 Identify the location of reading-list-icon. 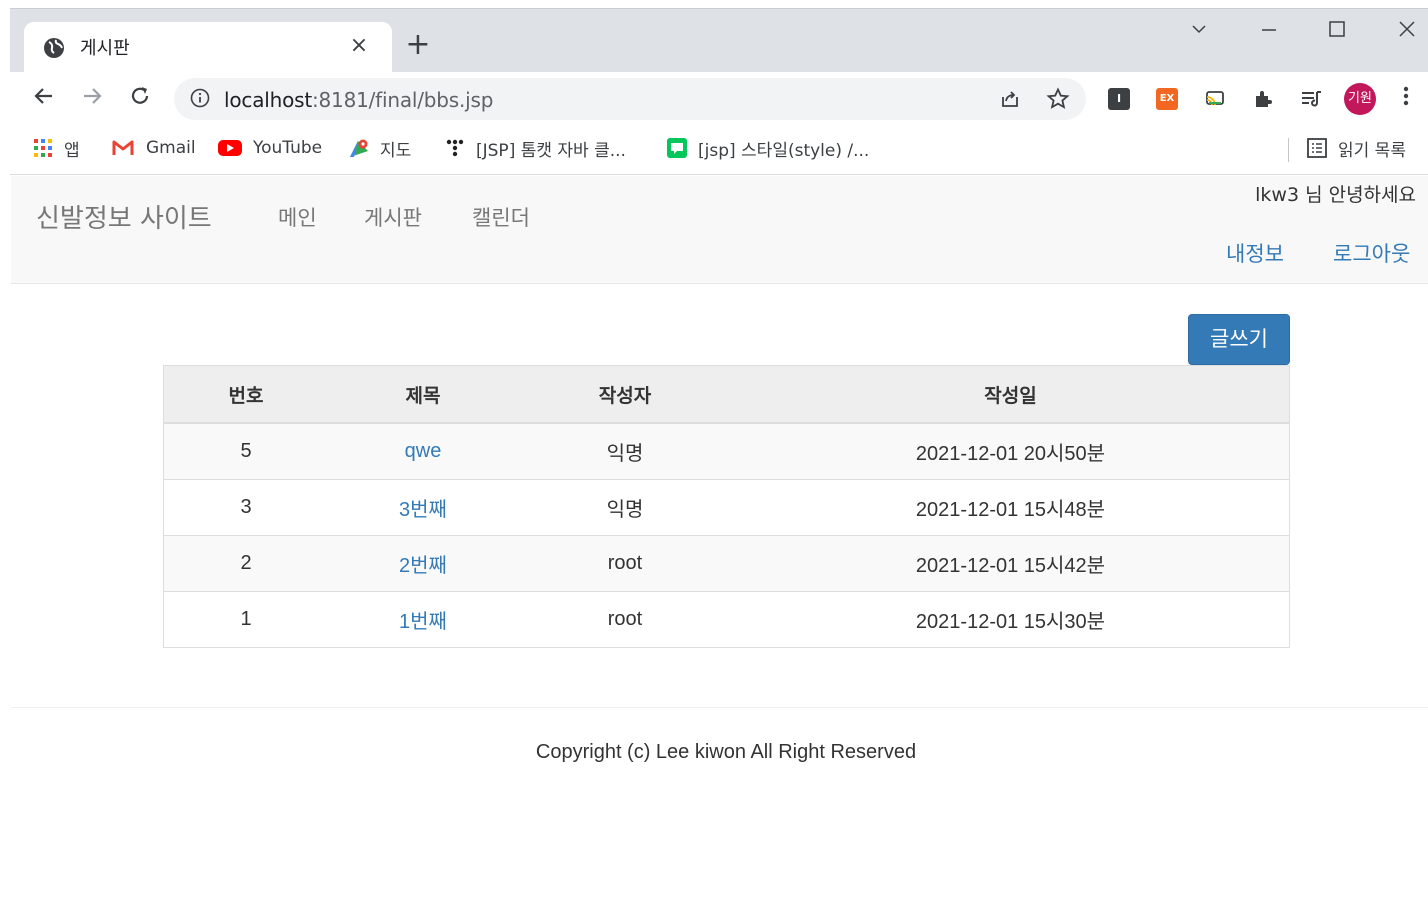
(1317, 148).